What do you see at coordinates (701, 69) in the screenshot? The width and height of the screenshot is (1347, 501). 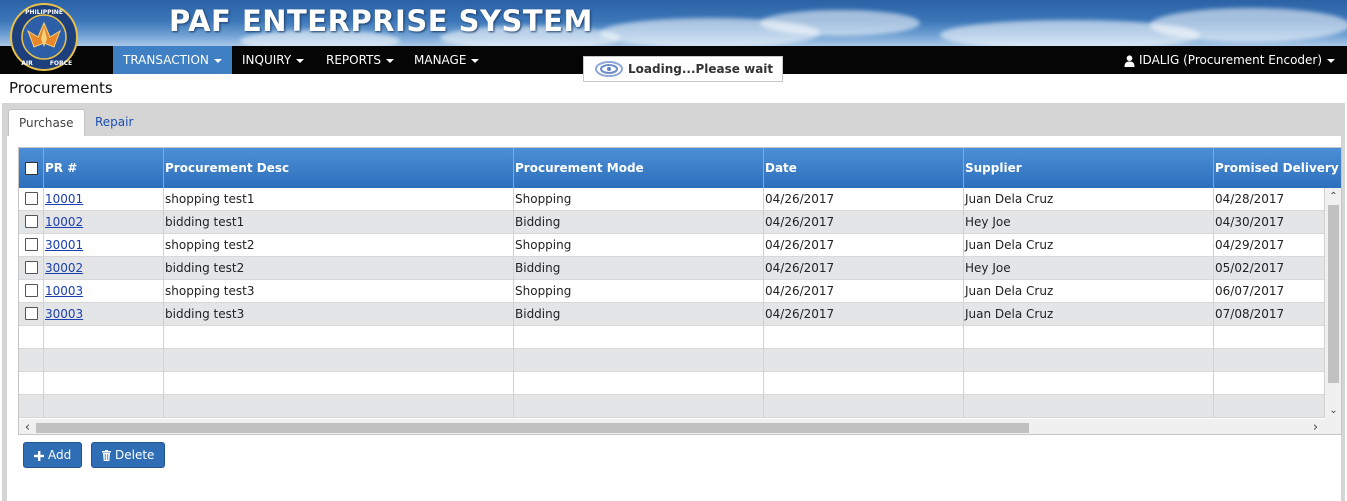 I see `loading-text: Loading...Please wait` at bounding box center [701, 69].